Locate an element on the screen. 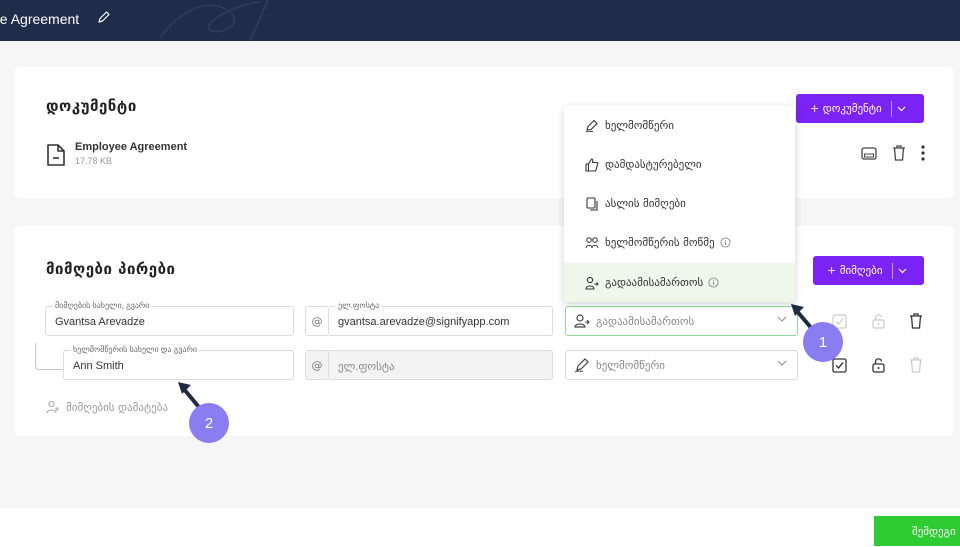  role-option-label: ხელმომწერი is located at coordinates (639, 125).